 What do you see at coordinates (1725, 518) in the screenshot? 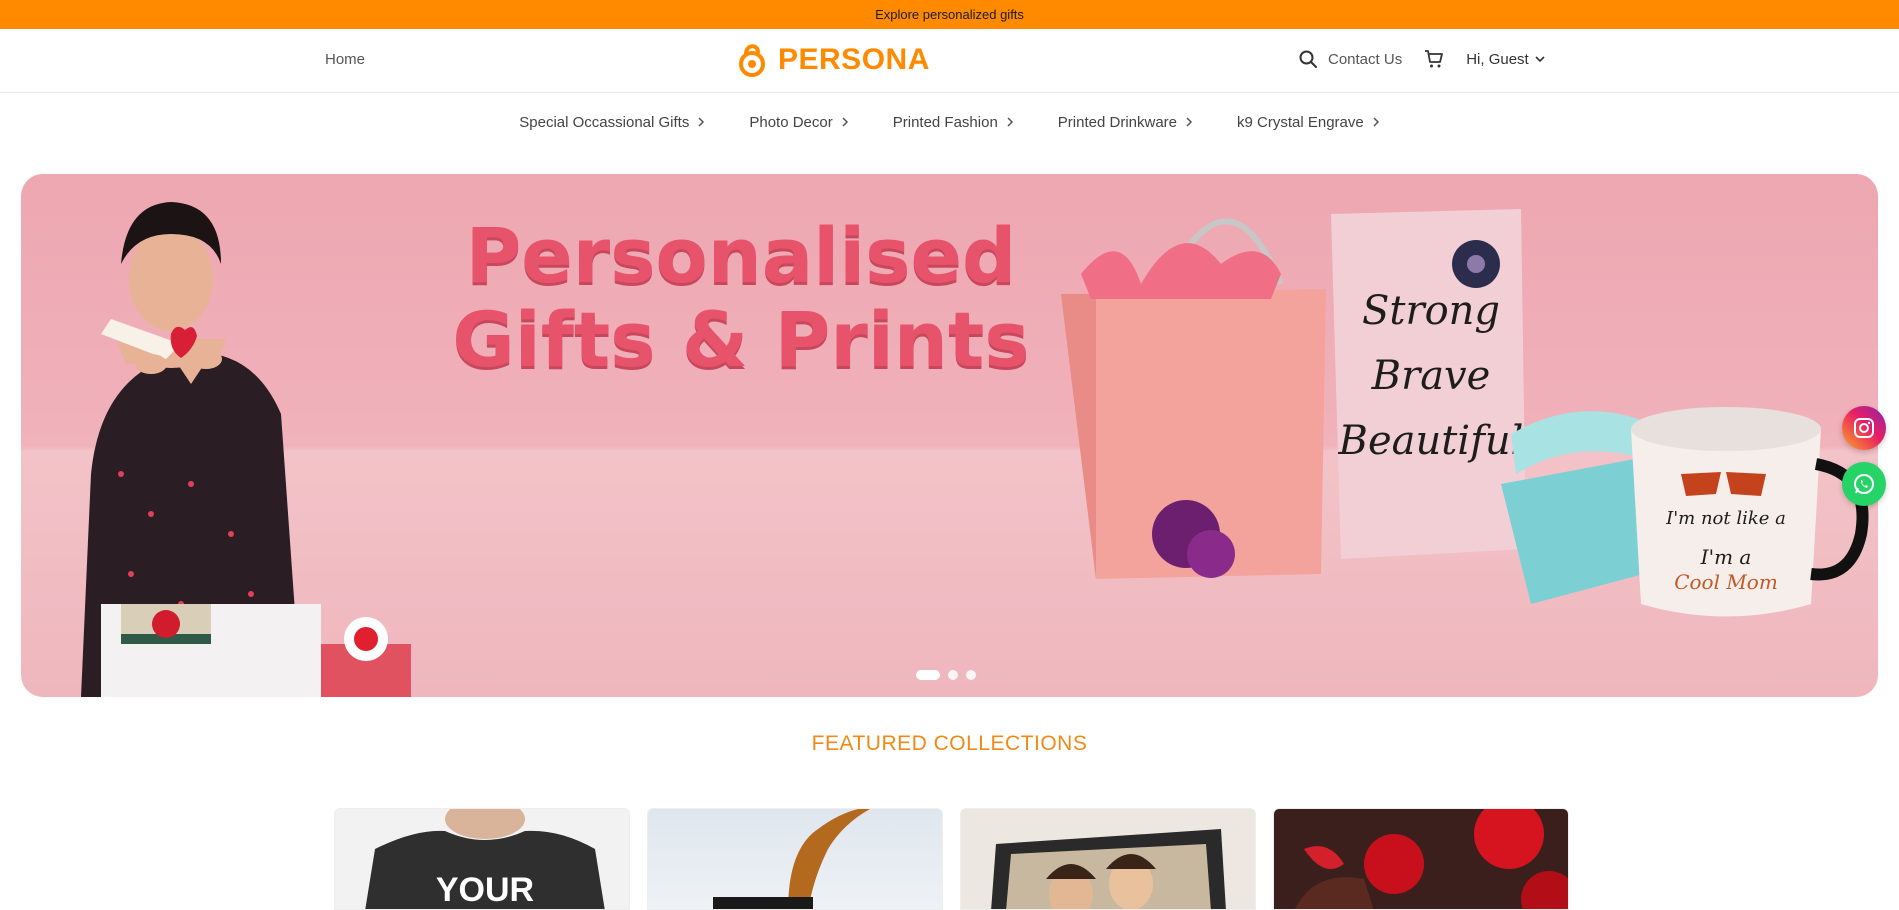
I see `svg-text: I'm not like a` at bounding box center [1725, 518].